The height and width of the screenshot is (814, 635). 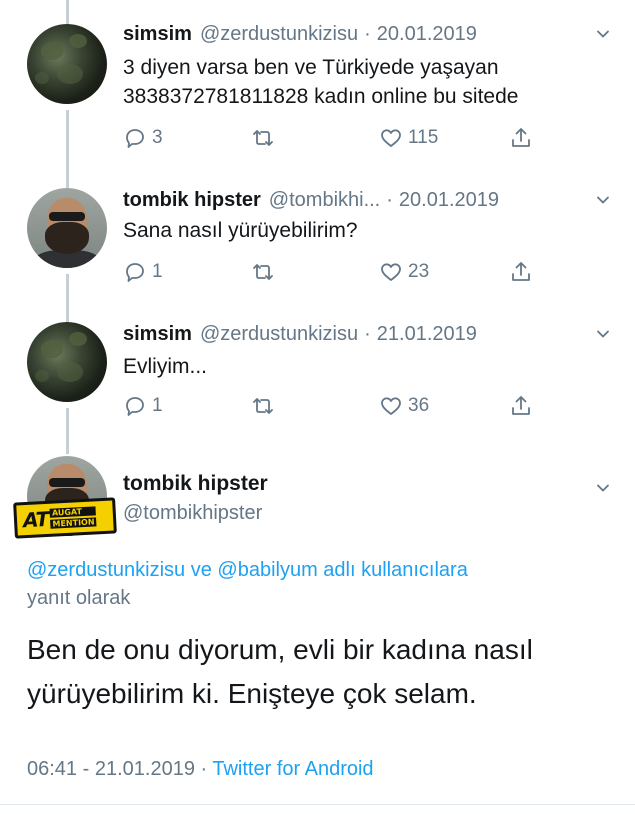 I want to click on tweet-actions: 1 23, so click(x=333, y=272).